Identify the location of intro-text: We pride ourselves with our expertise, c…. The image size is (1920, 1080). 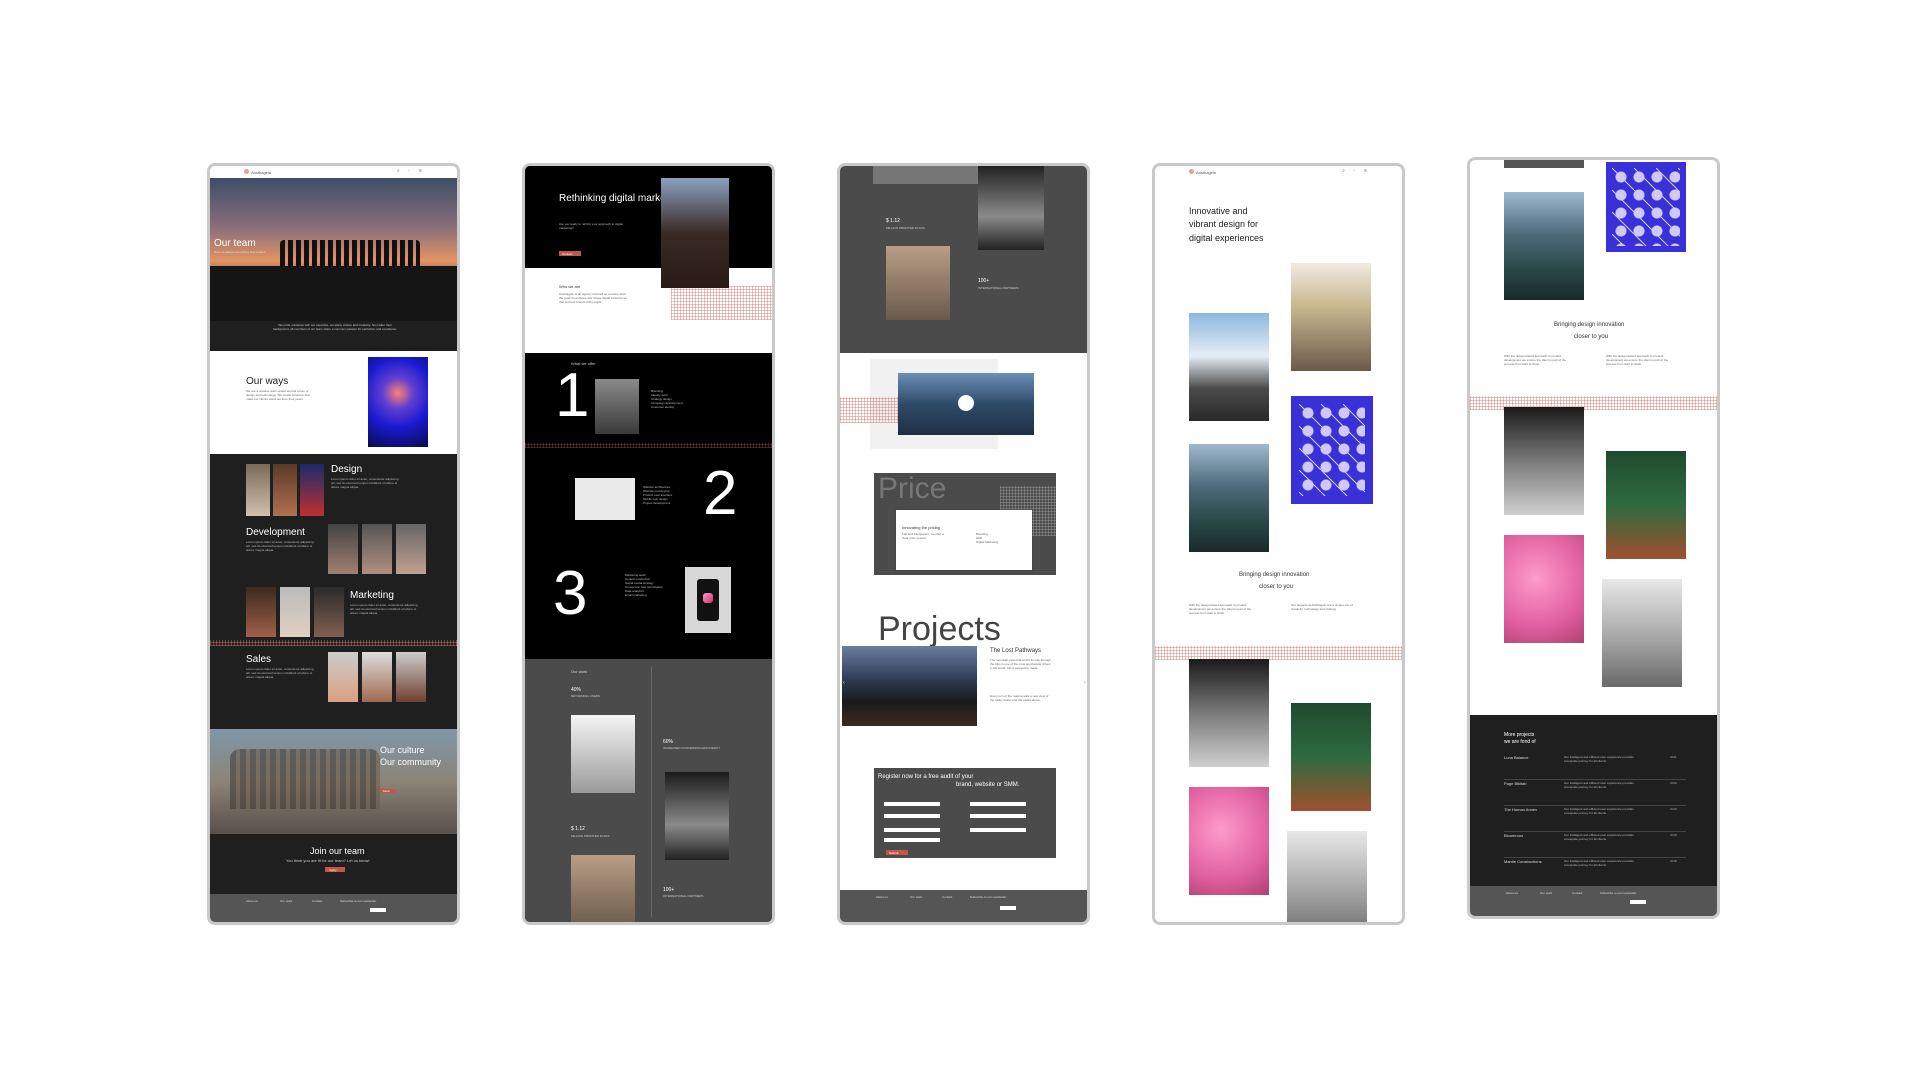
(335, 327).